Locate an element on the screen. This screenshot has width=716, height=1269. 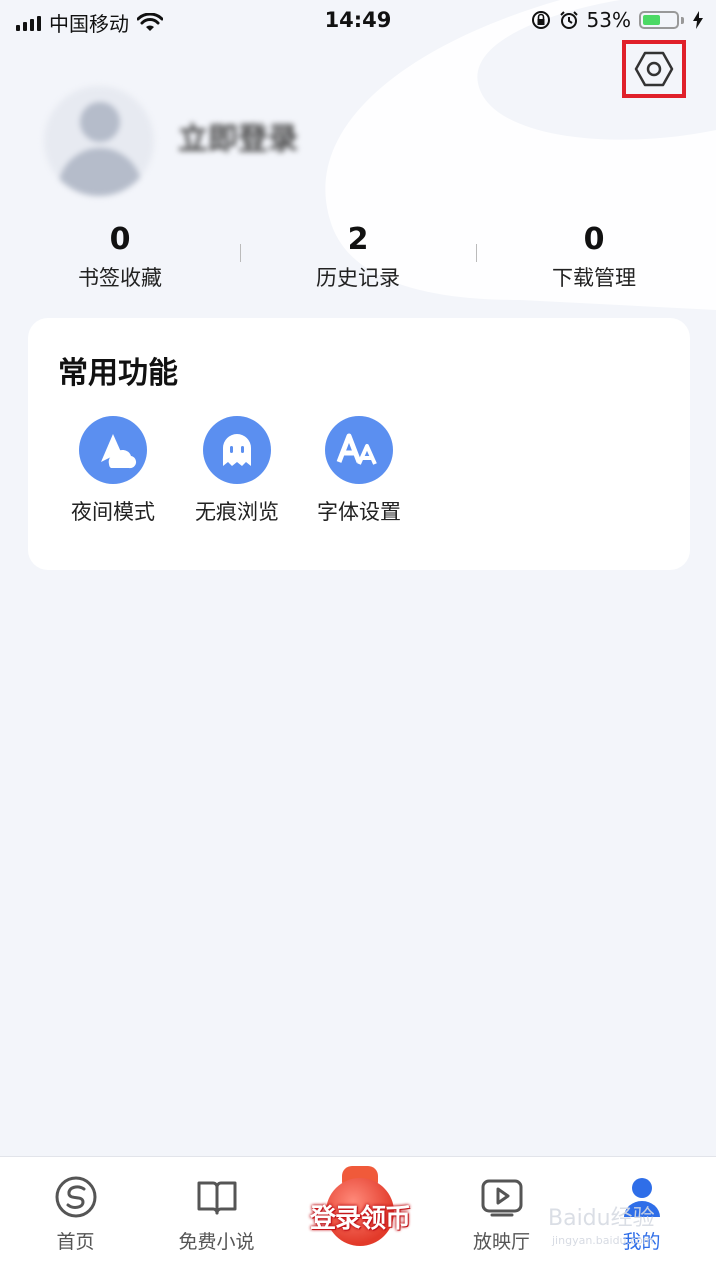
func-label: 夜间模式 is located at coordinates (113, 512).